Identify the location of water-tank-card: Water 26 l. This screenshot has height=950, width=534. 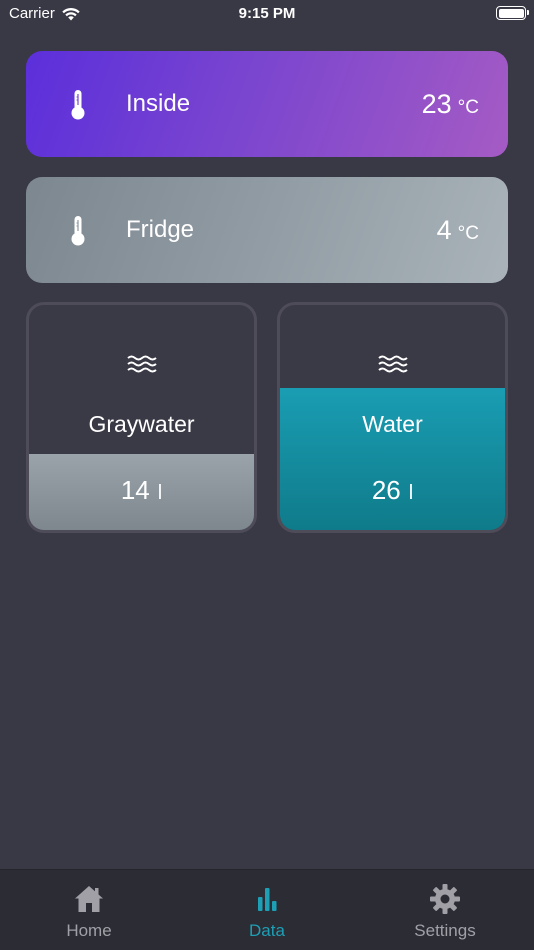
(392, 417).